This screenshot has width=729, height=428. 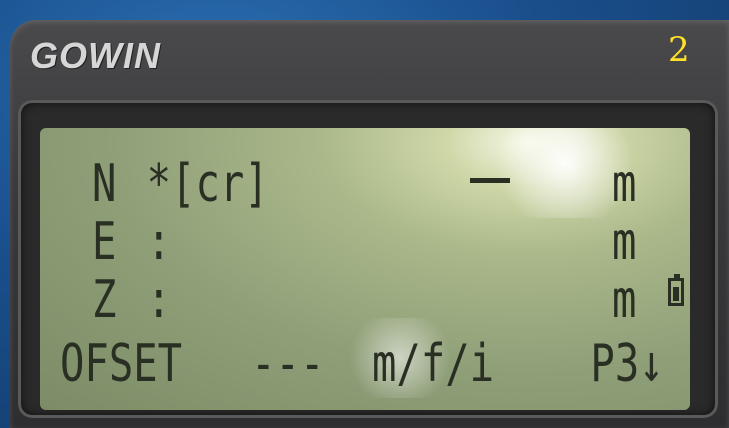 What do you see at coordinates (287, 364) in the screenshot?
I see `softkey-f2: ---` at bounding box center [287, 364].